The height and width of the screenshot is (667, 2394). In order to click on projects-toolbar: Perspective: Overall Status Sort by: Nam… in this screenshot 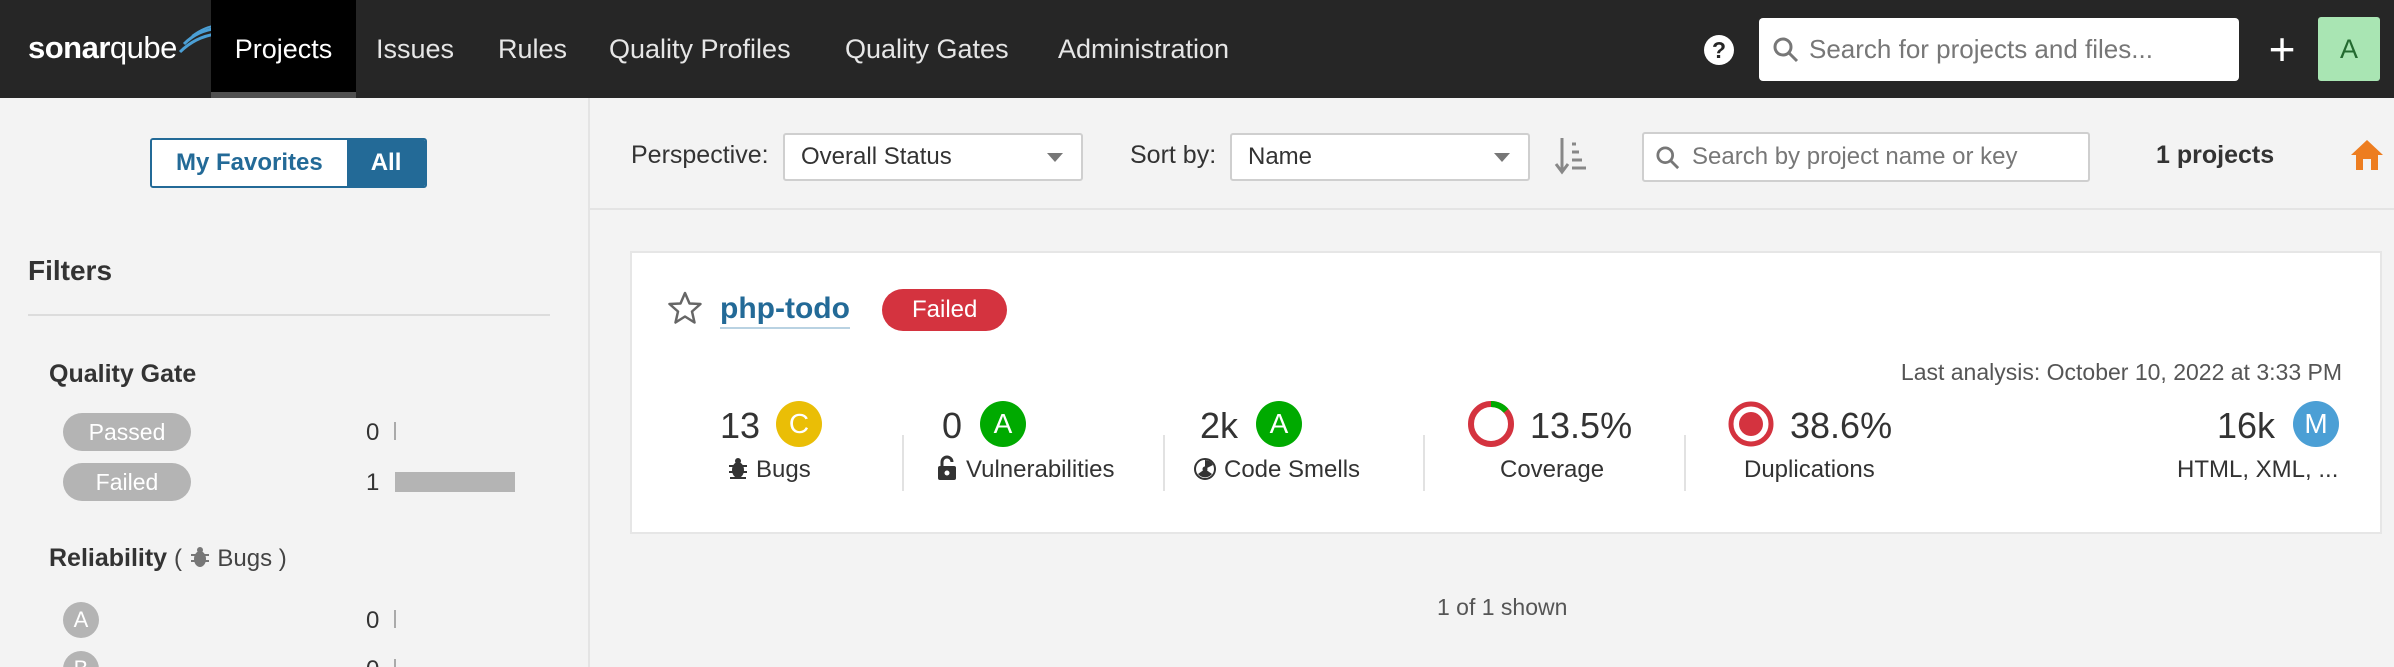, I will do `click(1492, 154)`.